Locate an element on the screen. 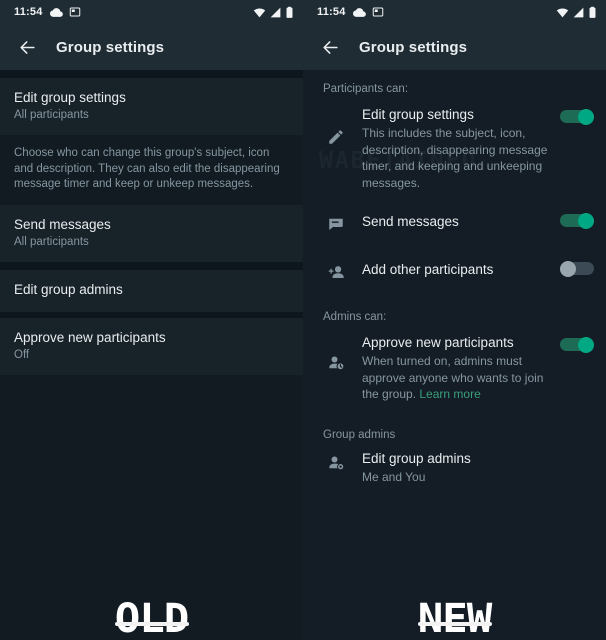  switch-off is located at coordinates (577, 269).